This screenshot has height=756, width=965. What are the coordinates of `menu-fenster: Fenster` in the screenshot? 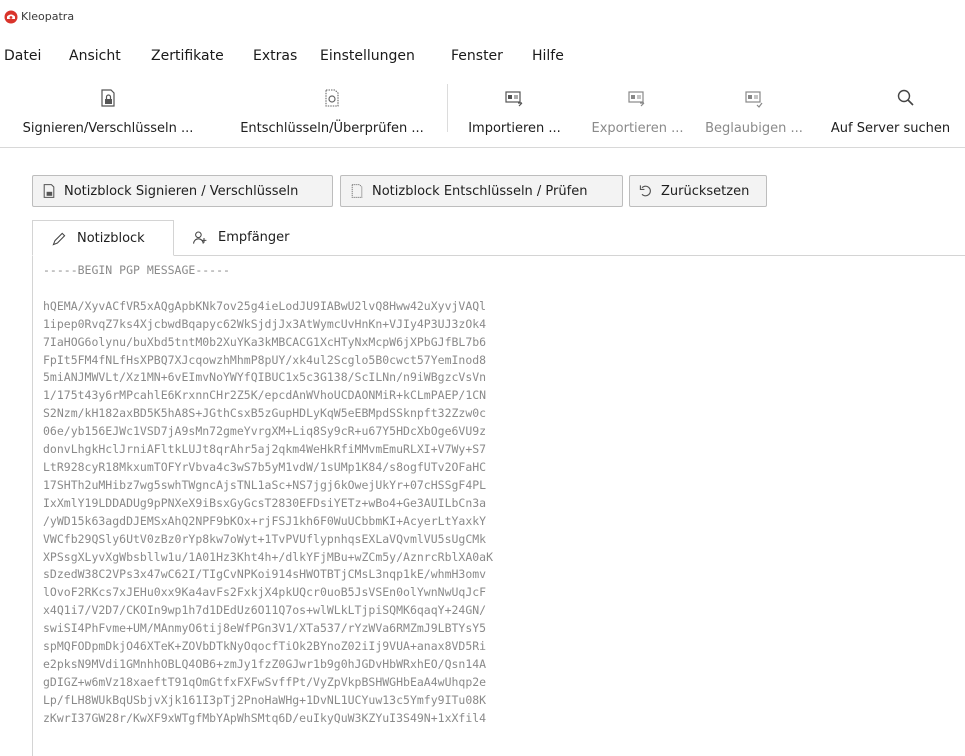 It's located at (477, 56).